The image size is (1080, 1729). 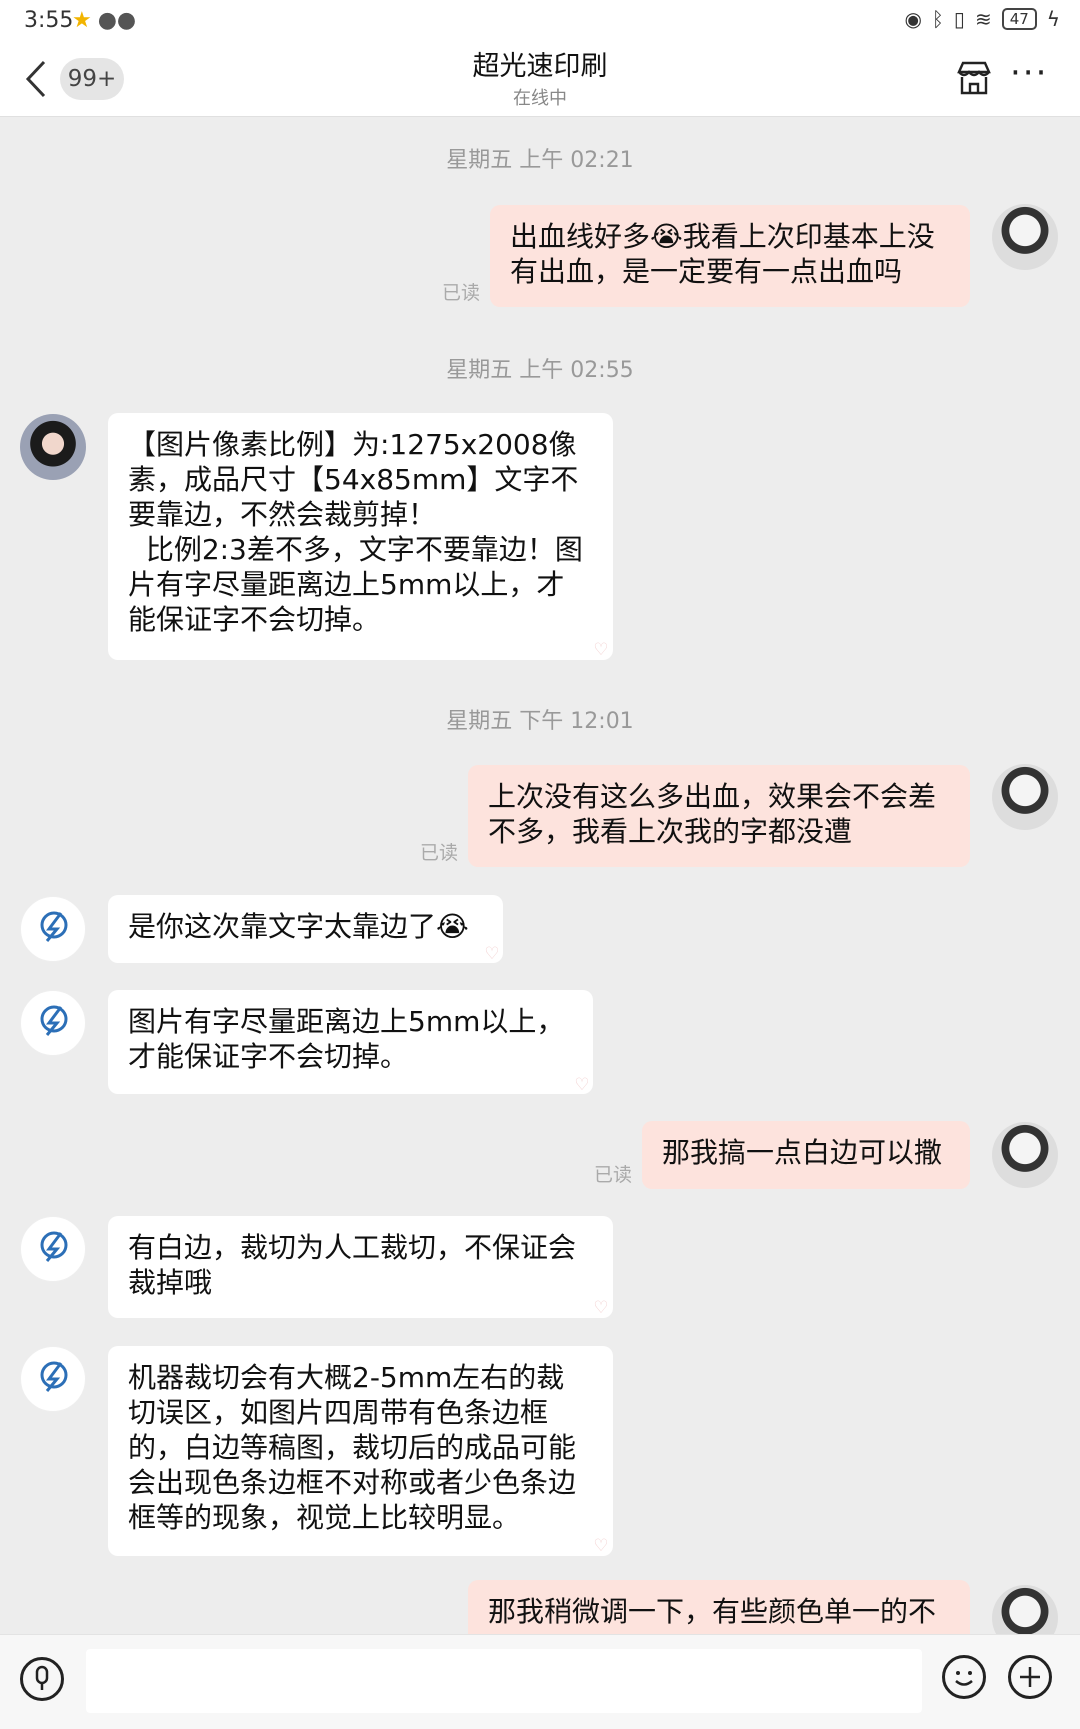 What do you see at coordinates (712, 814) in the screenshot?
I see `message-text: 上次没有这么多出血，效果会不会差 不多，我看上次我的字都没遭` at bounding box center [712, 814].